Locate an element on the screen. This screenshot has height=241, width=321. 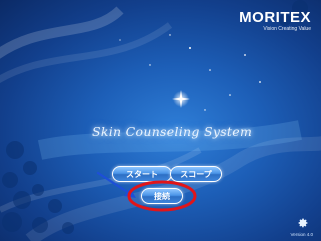
highlight-circle is located at coordinates (162, 196).